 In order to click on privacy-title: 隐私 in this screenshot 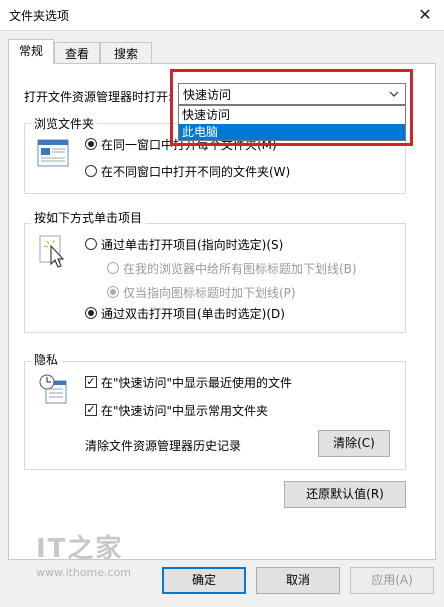, I will do `click(46, 359)`.